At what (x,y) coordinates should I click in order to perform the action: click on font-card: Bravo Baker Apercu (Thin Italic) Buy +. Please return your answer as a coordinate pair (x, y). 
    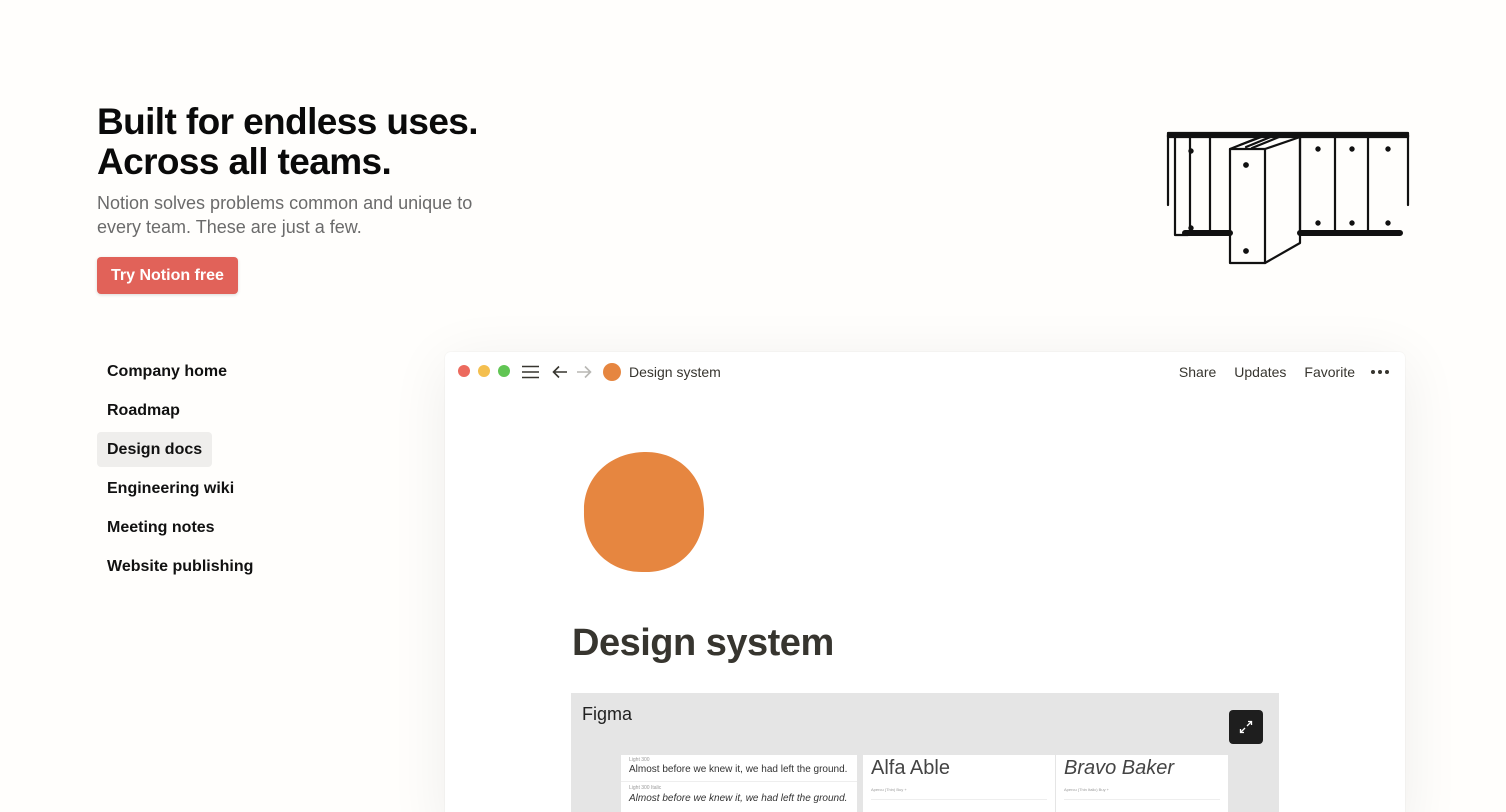
    Looking at the image, I should click on (1142, 783).